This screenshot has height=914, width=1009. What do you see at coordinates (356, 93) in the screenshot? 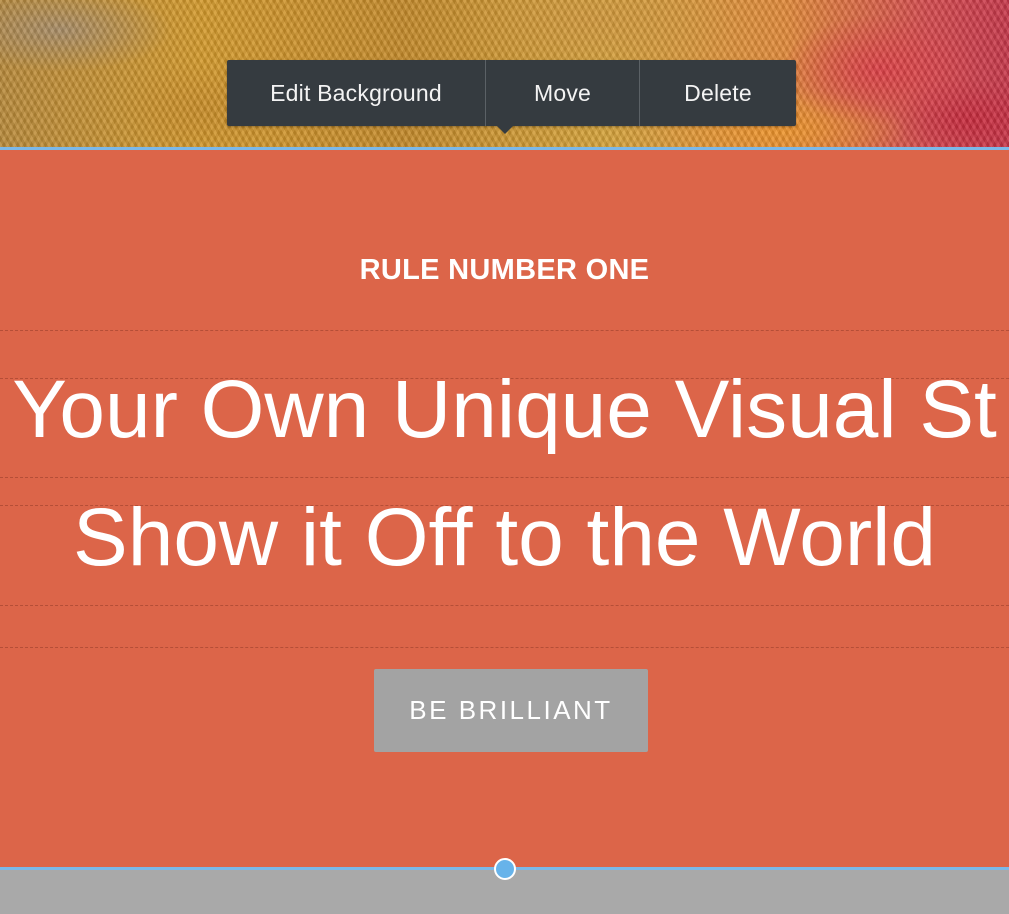
I see `edit-background-button: Edit Background` at bounding box center [356, 93].